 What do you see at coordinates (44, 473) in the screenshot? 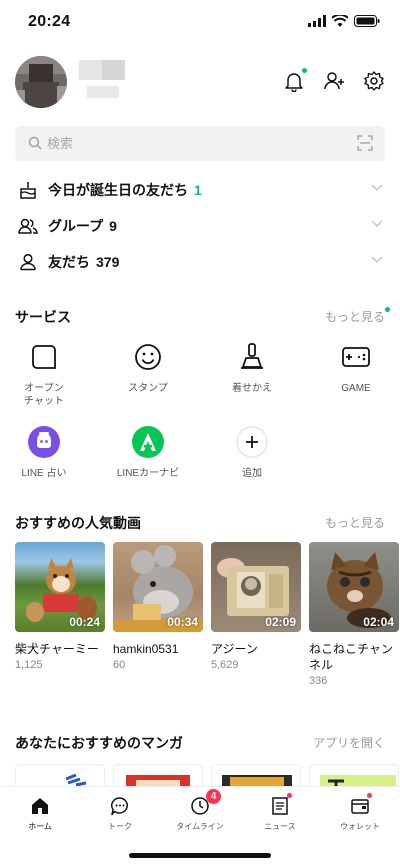
I see `service-label: LINE 占い` at bounding box center [44, 473].